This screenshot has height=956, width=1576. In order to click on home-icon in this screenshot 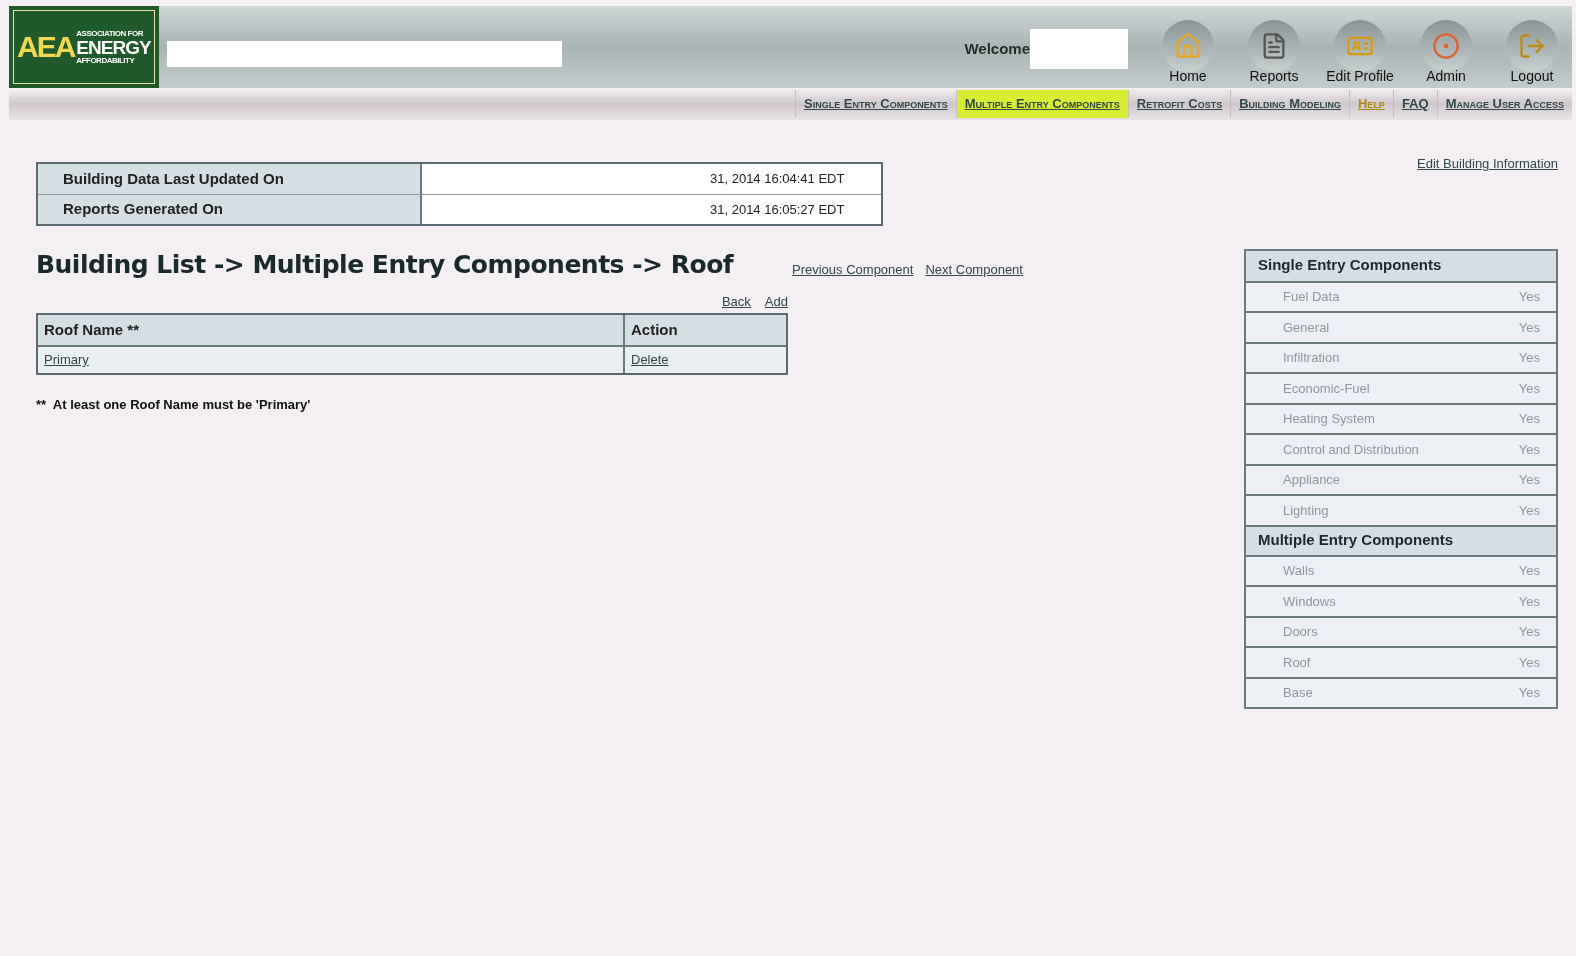, I will do `click(1188, 46)`.